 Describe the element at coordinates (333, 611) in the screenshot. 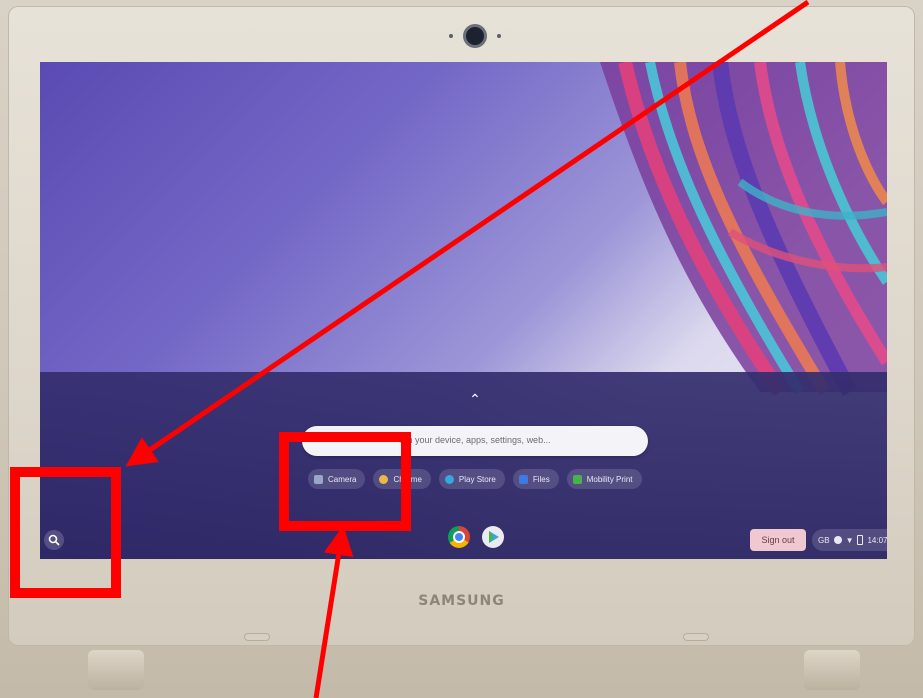

I see `annotation-arrow` at that location.